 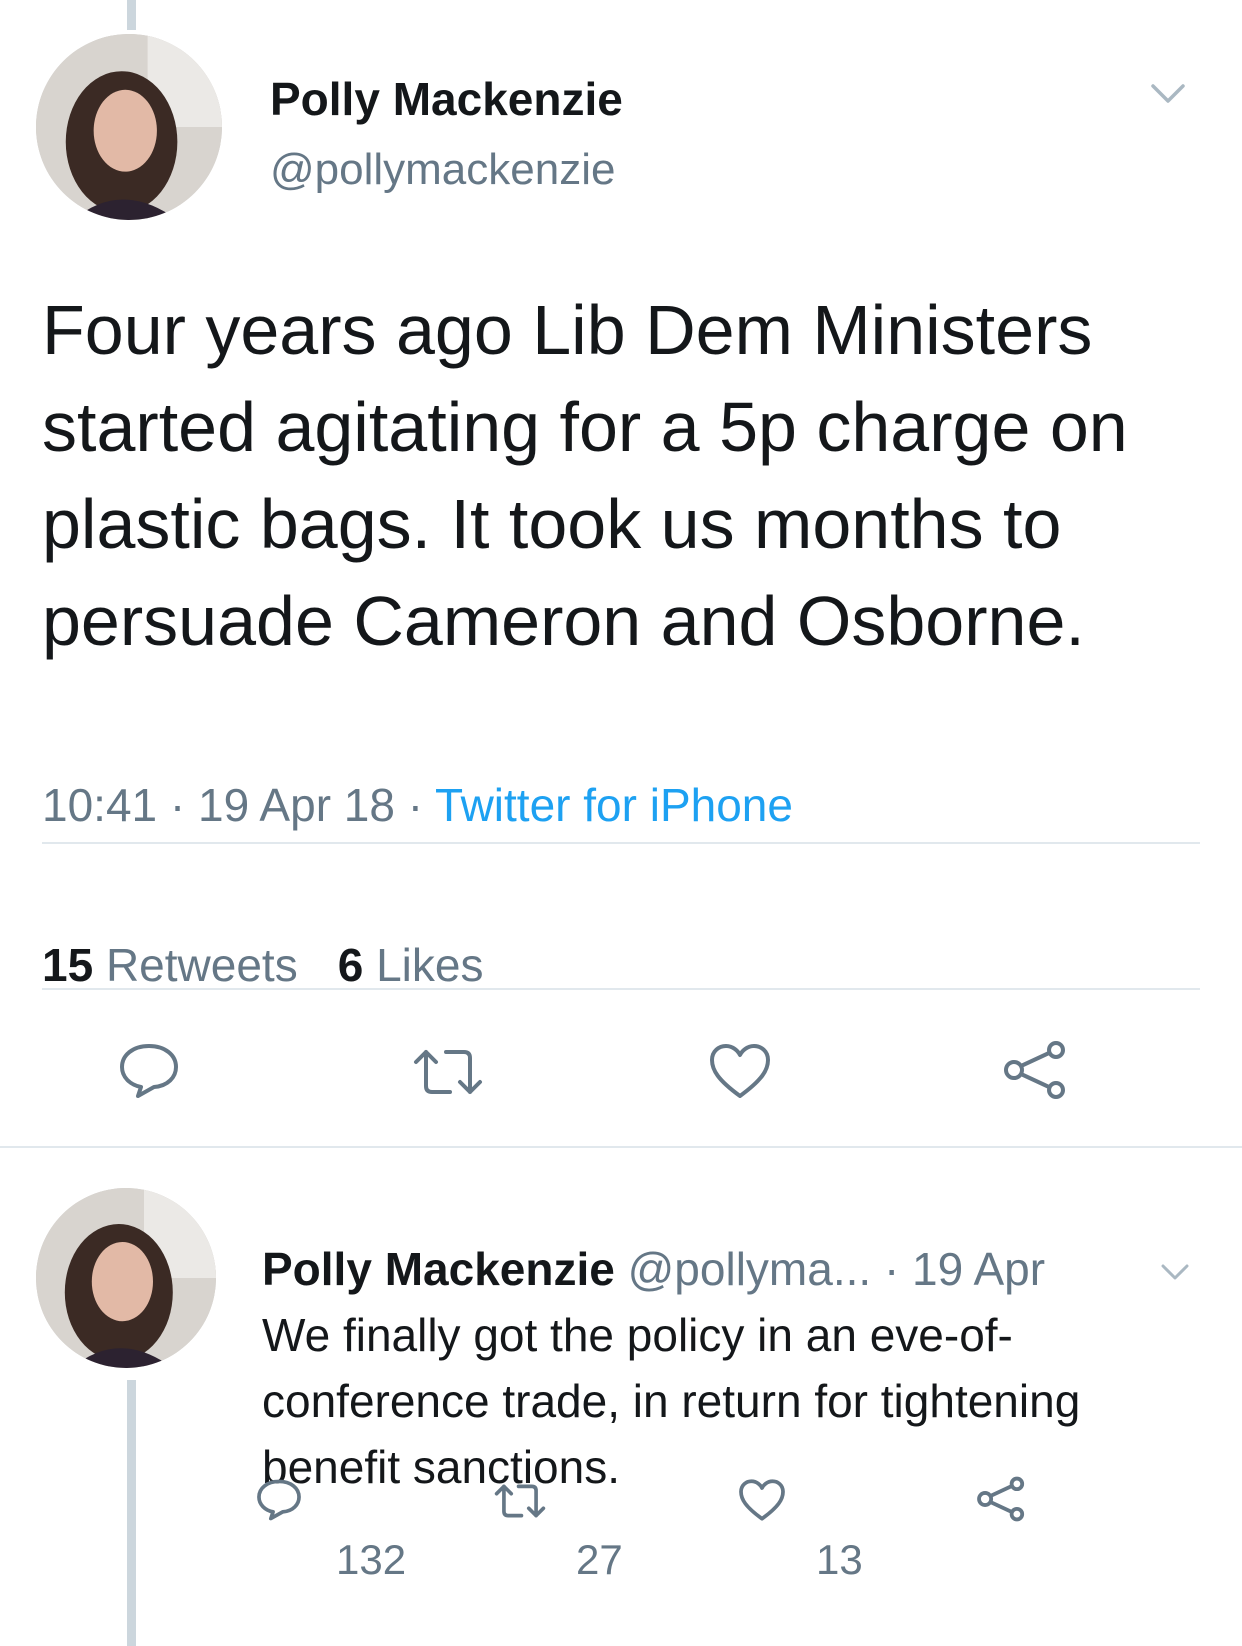 I want to click on reply-date: 19 Apr, so click(x=978, y=1269).